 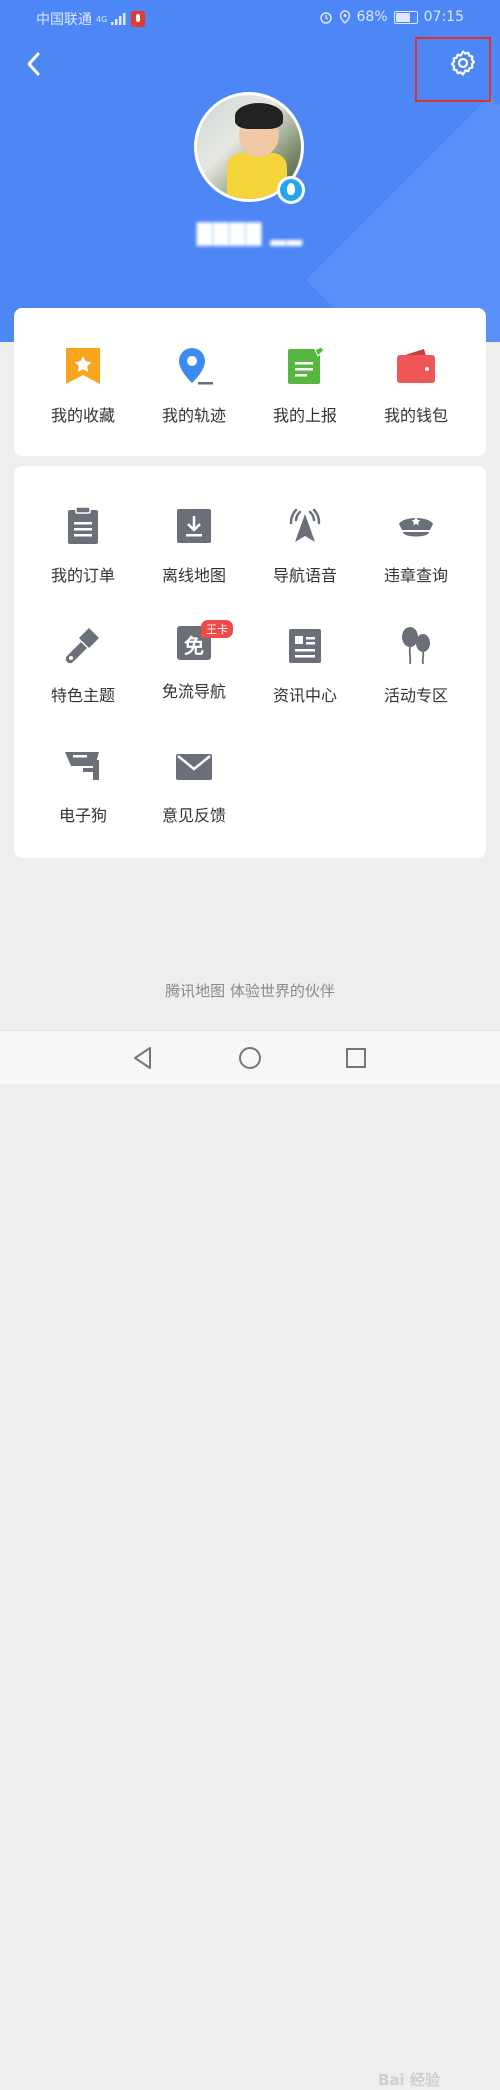 I want to click on menu-themes: 特色主题, so click(x=83, y=666).